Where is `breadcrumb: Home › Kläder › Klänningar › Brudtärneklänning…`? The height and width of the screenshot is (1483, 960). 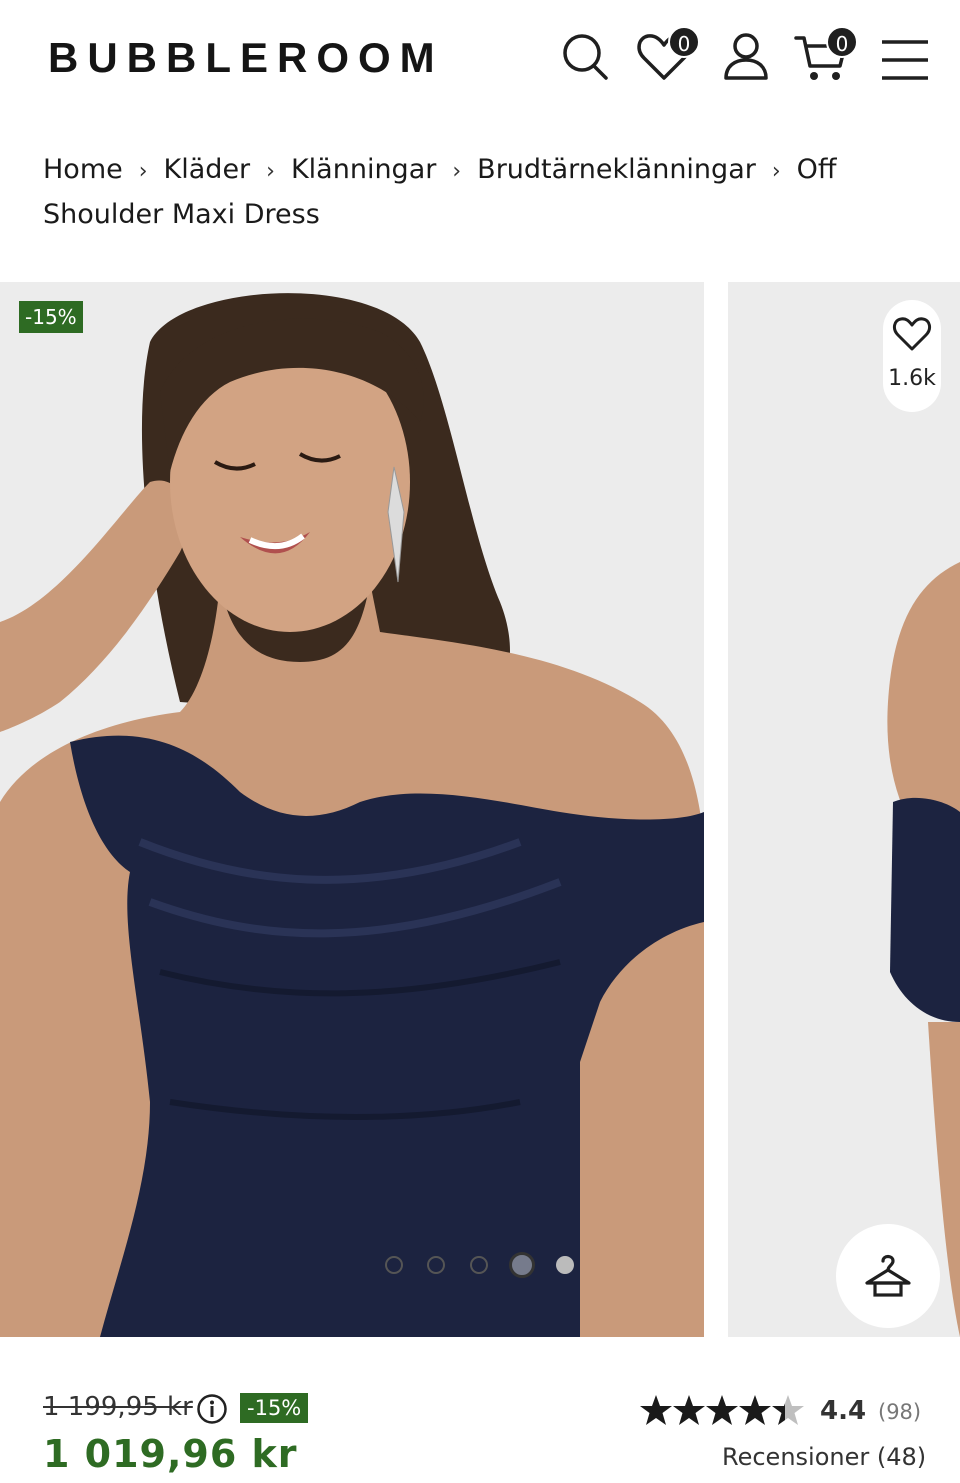
breadcrumb: Home › Kläder › Klänningar › Brudtärneklänning… is located at coordinates (443, 192).